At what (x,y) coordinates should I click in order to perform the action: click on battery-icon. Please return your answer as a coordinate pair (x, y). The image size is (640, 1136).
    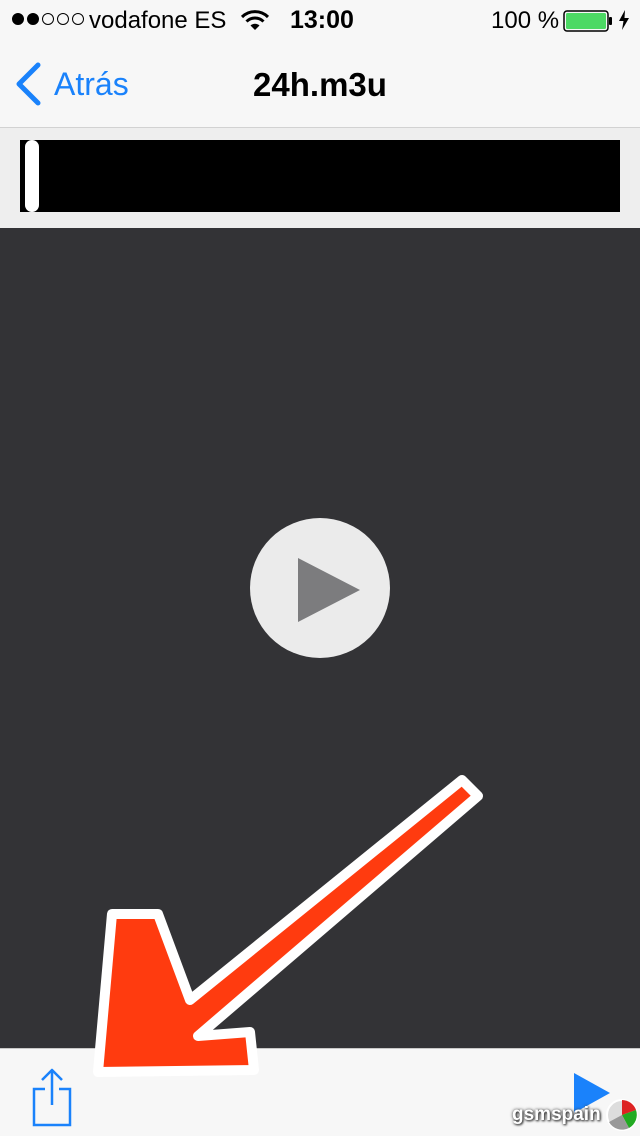
    Looking at the image, I should click on (587, 21).